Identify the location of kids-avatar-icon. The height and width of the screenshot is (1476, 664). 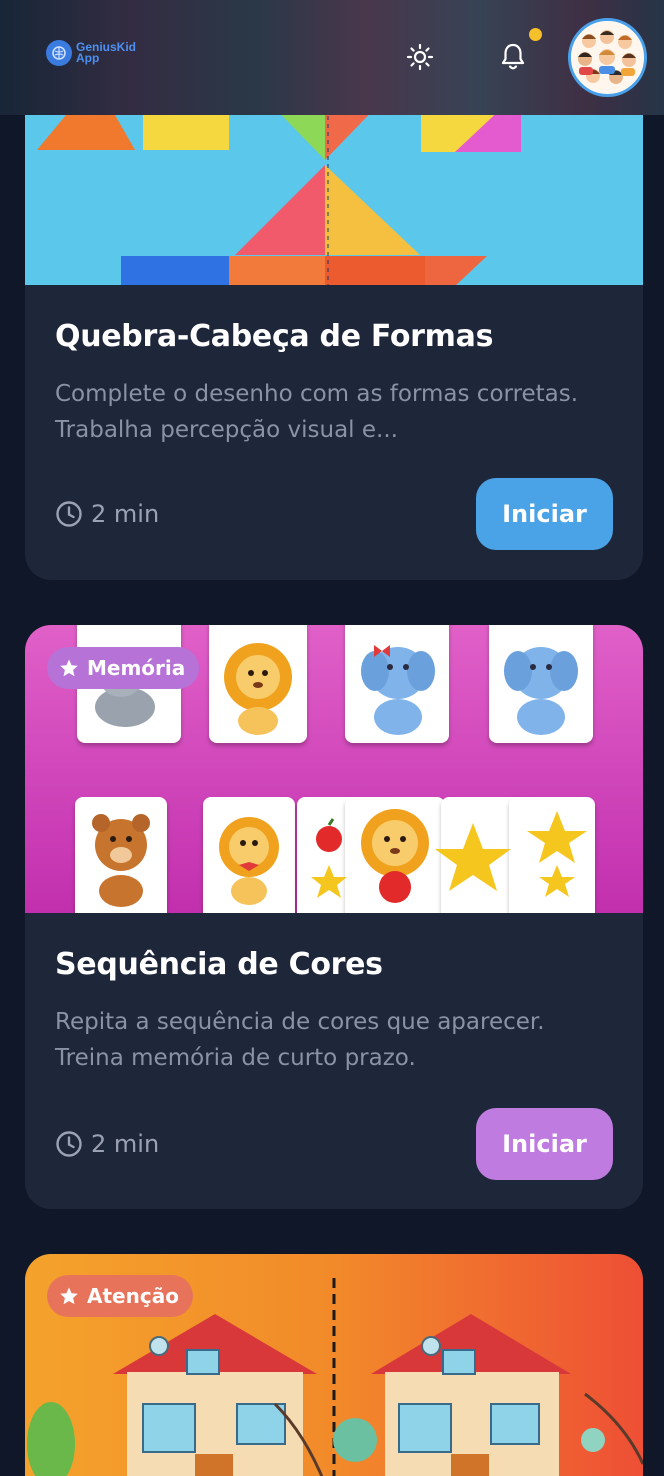
(607, 57).